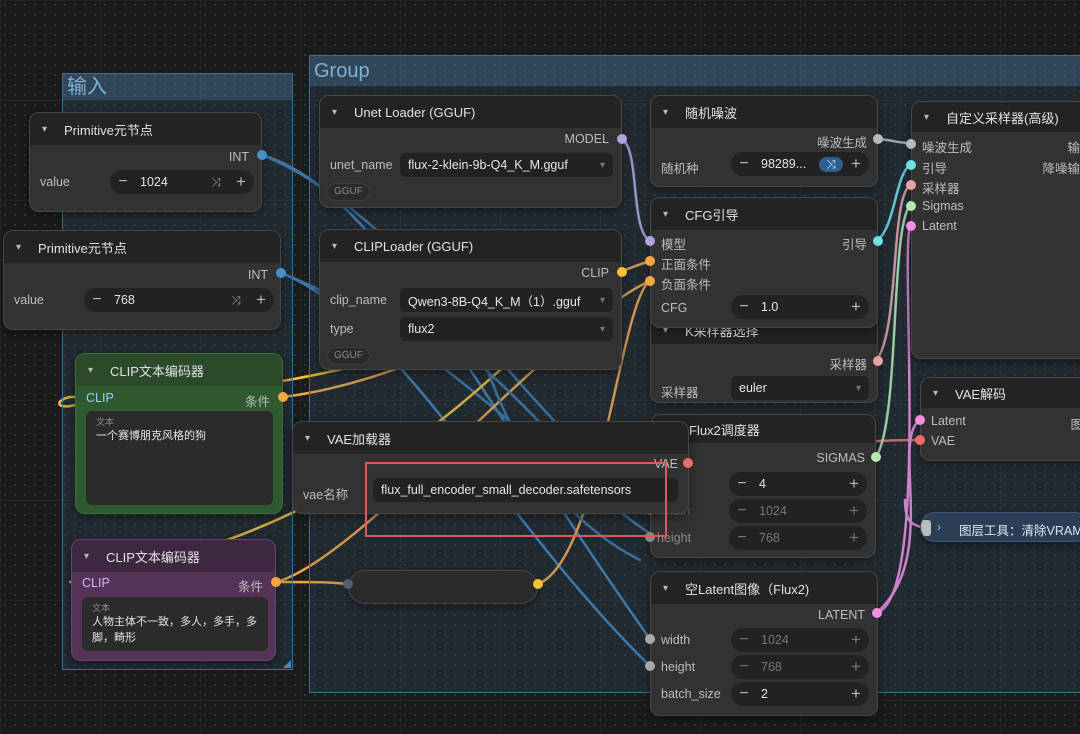 The image size is (1080, 734). Describe the element at coordinates (179, 458) in the screenshot. I see `prompt-textarea: 文本 一个赛博朋克风格的狗` at that location.